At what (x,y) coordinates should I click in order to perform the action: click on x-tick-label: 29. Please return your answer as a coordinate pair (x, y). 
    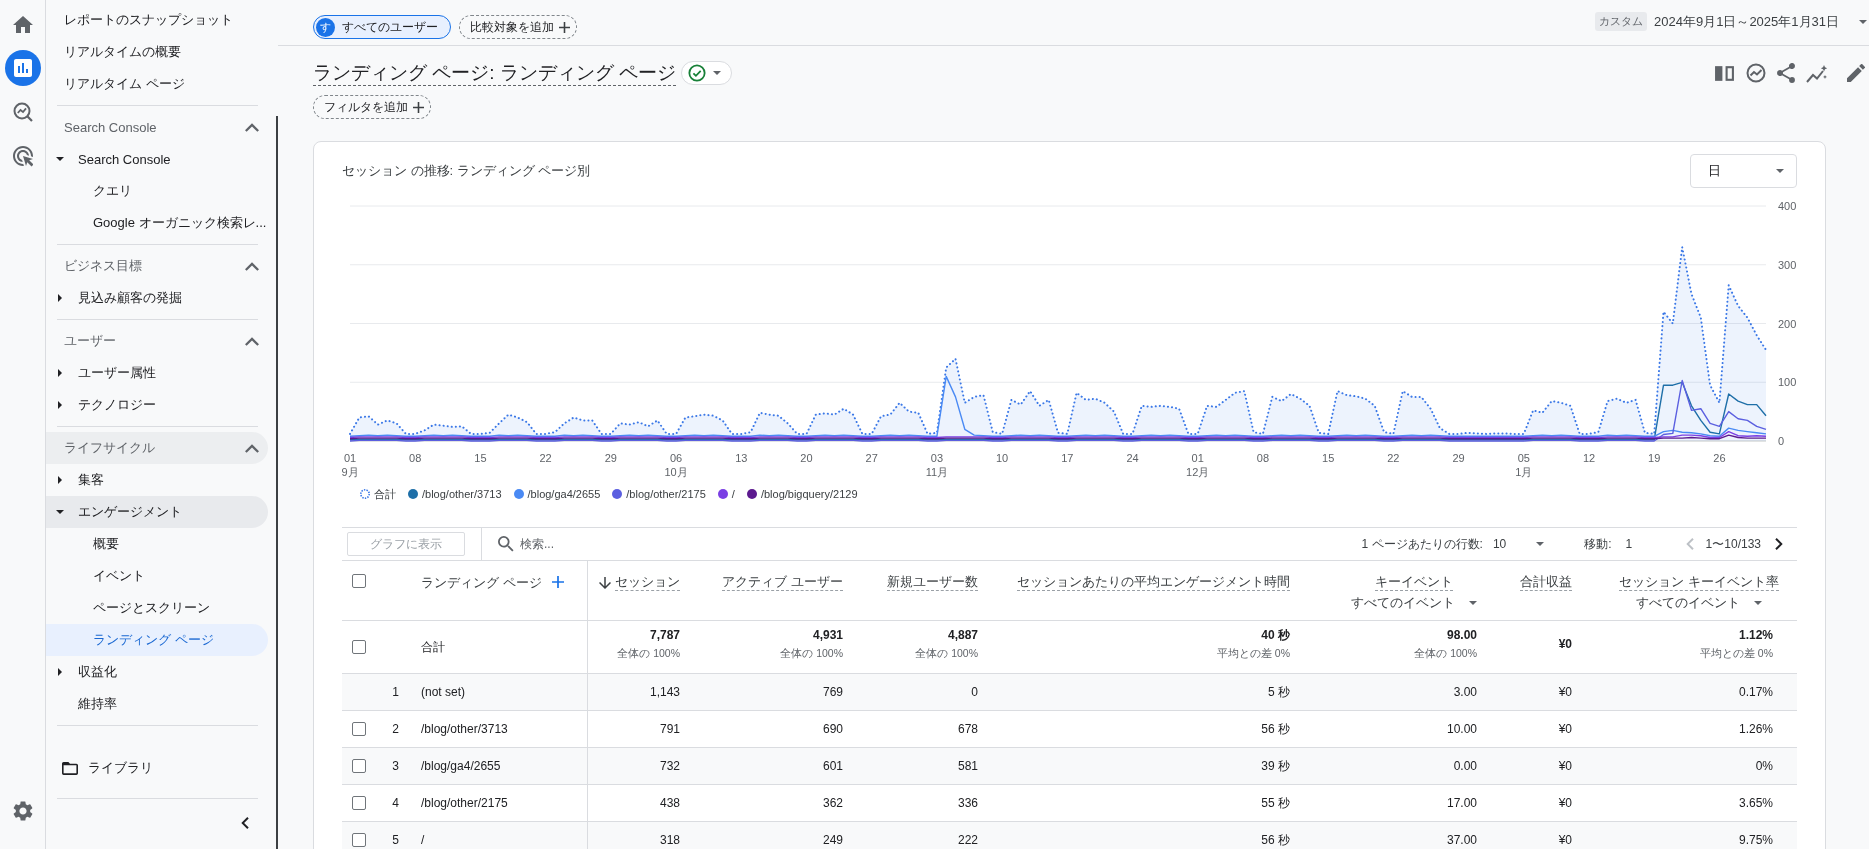
    Looking at the image, I should click on (1458, 458).